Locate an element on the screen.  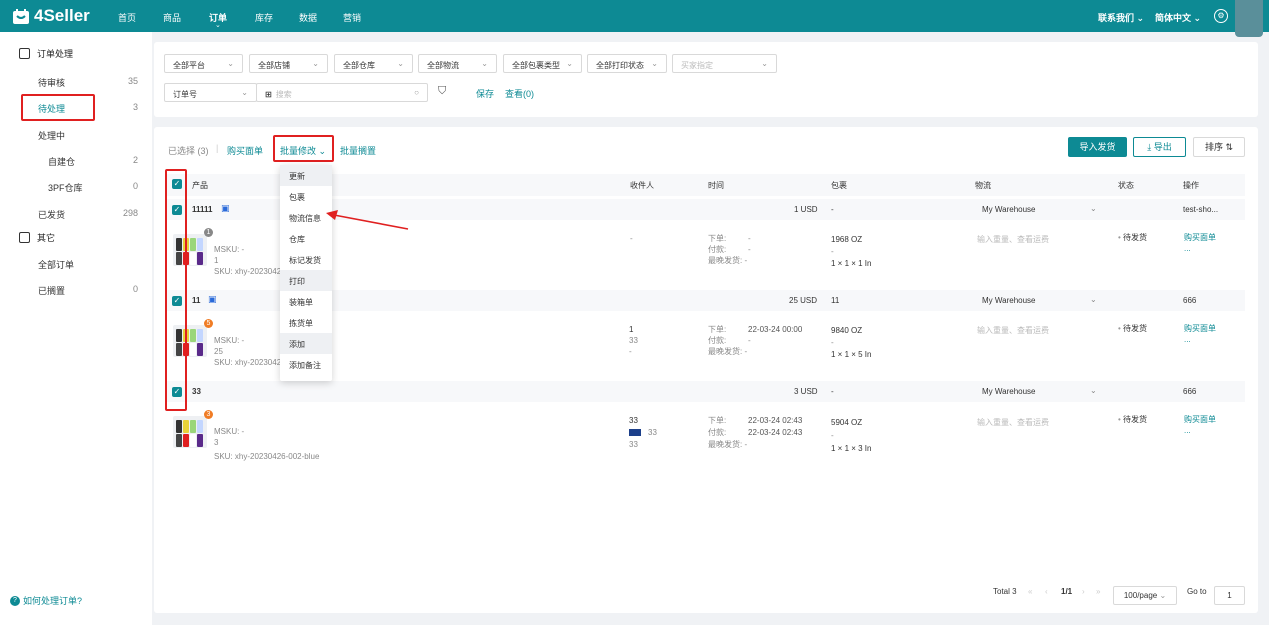
nav-data: 数据 is located at coordinates (308, 17).